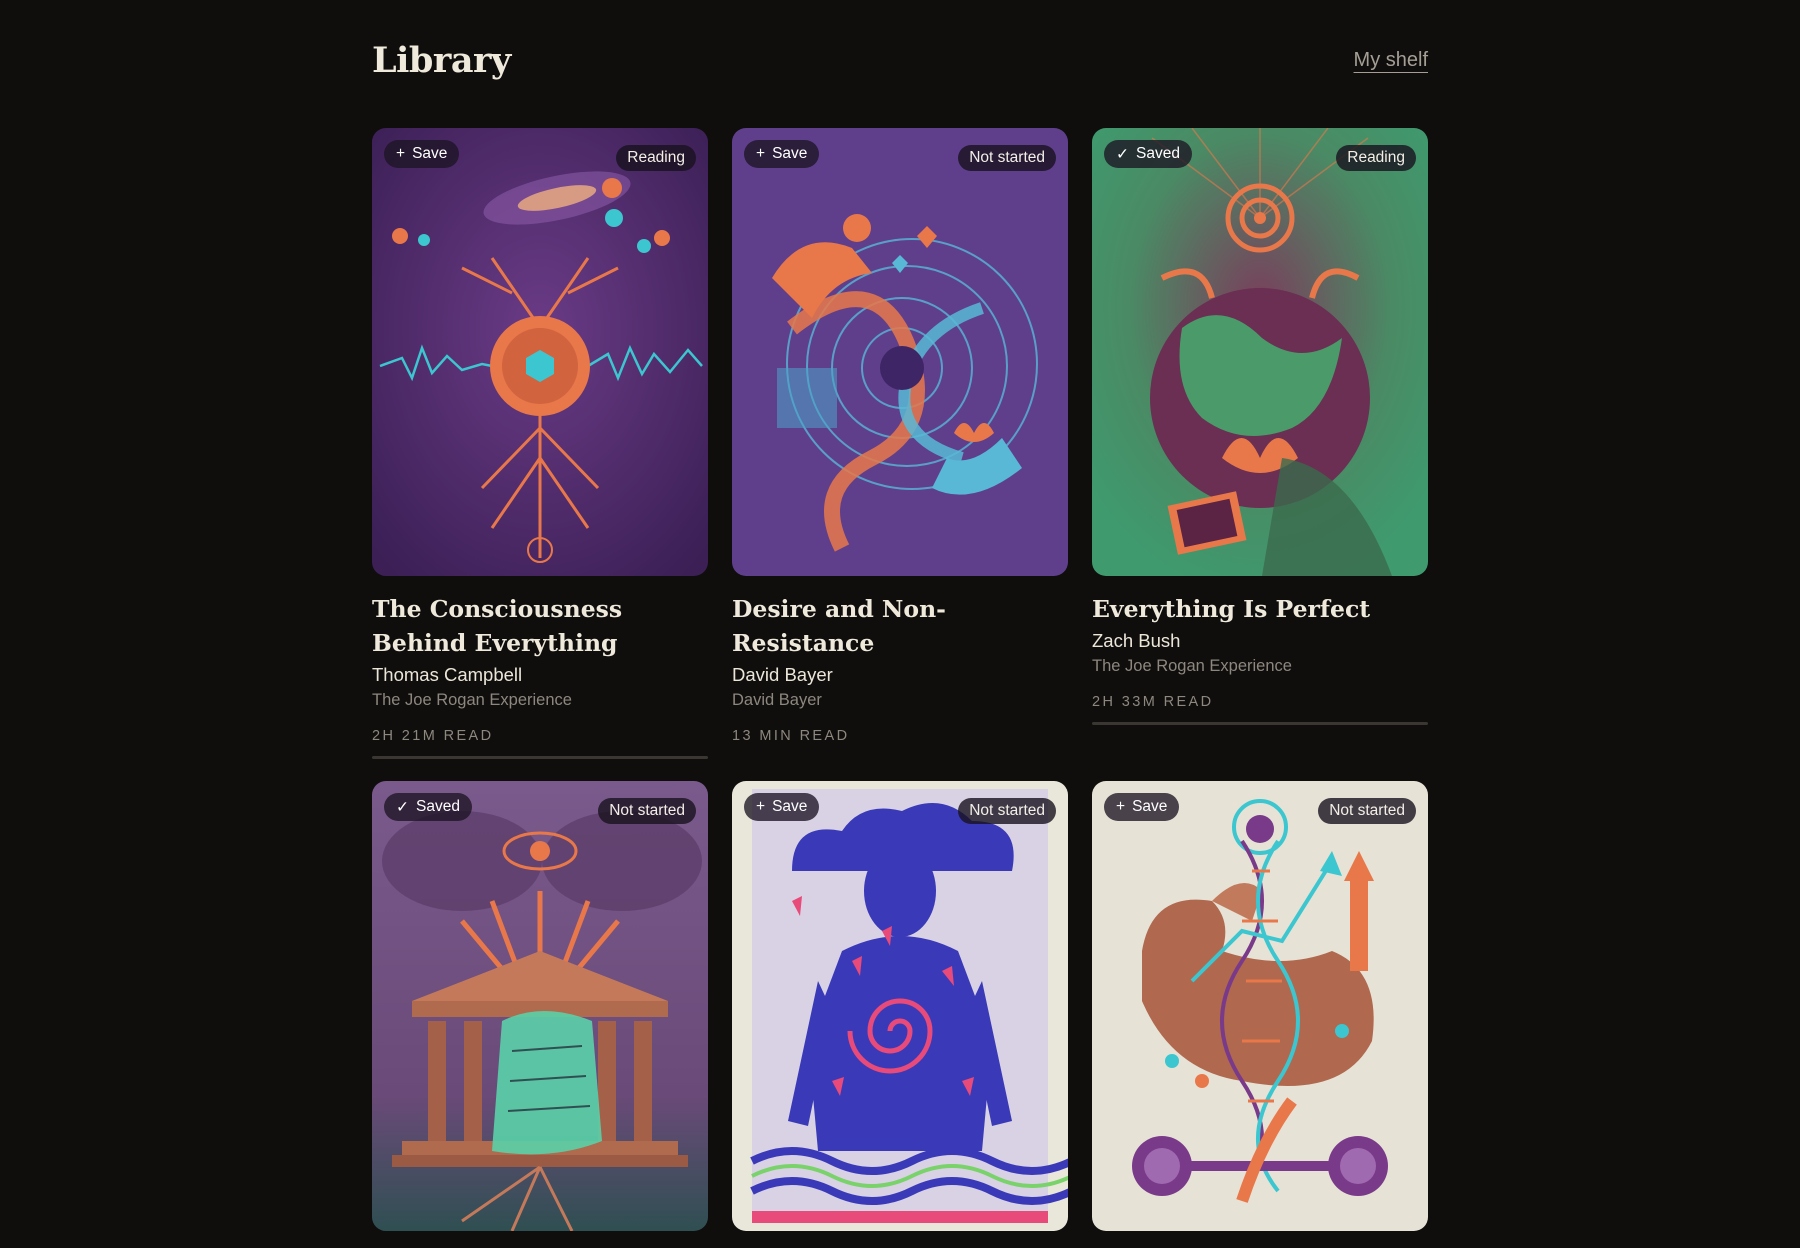  I want to click on book-cover: + Save Reading, so click(540, 352).